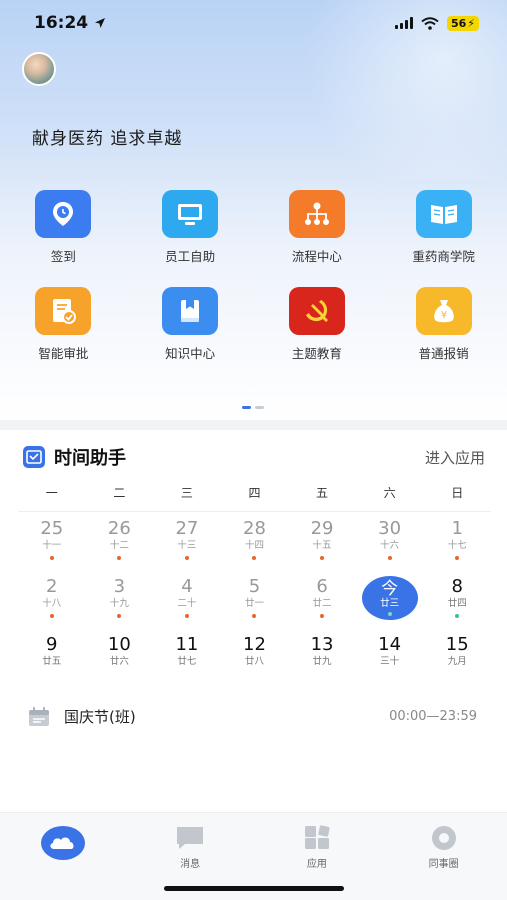 This screenshot has width=507, height=900. Describe the element at coordinates (322, 644) in the screenshot. I see `day-number: 13` at that location.